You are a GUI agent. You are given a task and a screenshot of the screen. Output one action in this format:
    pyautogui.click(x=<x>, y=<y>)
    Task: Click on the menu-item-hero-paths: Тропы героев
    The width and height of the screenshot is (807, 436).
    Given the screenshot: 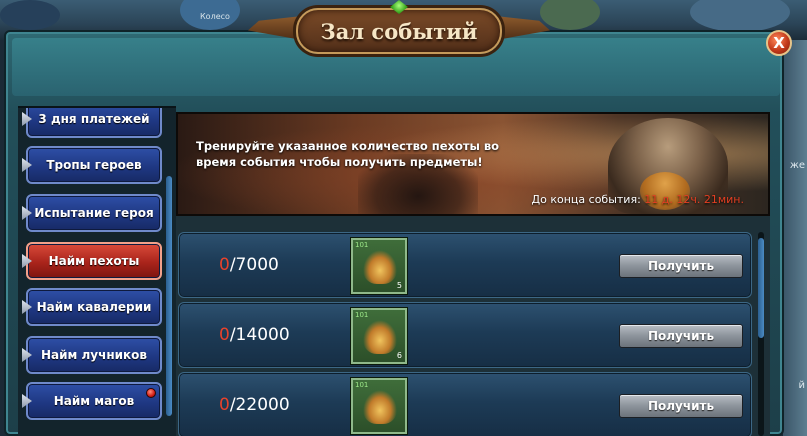 What is the action you would take?
    pyautogui.click(x=92, y=165)
    